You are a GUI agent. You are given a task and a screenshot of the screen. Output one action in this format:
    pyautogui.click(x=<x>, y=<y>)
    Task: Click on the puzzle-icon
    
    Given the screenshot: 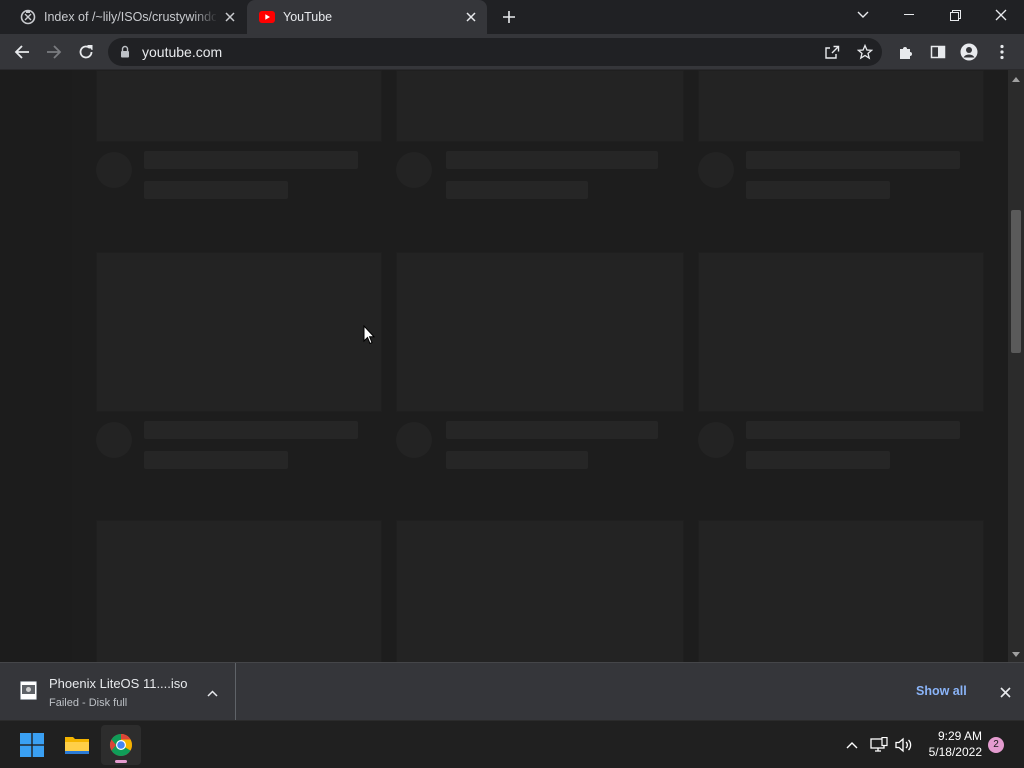 What is the action you would take?
    pyautogui.click(x=906, y=53)
    